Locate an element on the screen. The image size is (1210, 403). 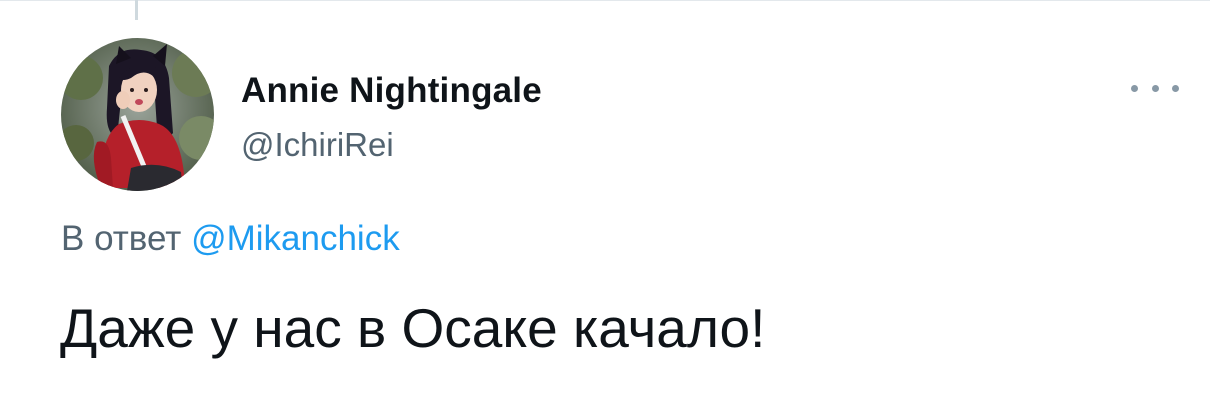
author-display-name: Annie Nightingale is located at coordinates (391, 91).